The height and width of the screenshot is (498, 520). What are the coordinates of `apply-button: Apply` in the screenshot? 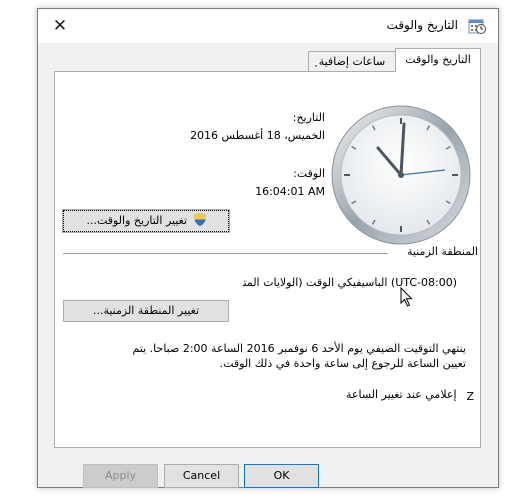 It's located at (120, 476).